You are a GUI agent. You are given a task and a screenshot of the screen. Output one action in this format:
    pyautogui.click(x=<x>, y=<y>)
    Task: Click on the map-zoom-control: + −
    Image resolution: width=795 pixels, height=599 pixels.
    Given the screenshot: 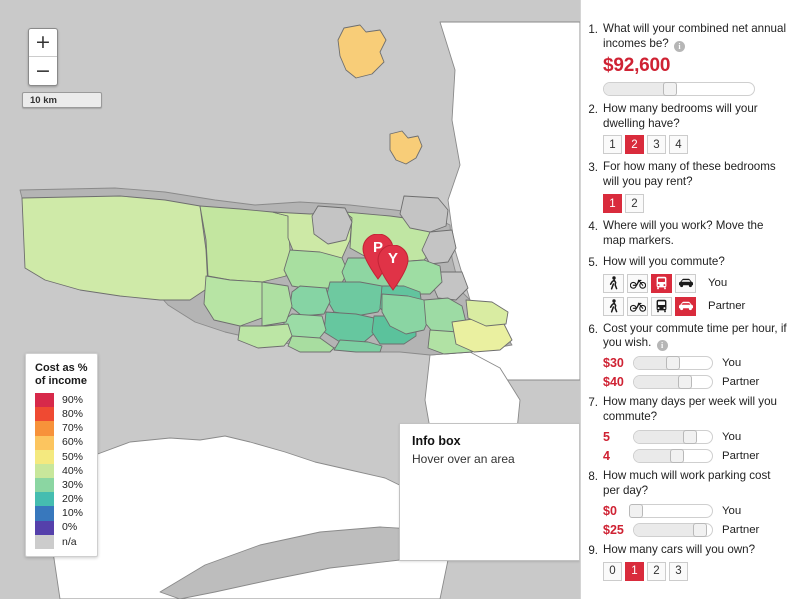 What is the action you would take?
    pyautogui.click(x=43, y=57)
    